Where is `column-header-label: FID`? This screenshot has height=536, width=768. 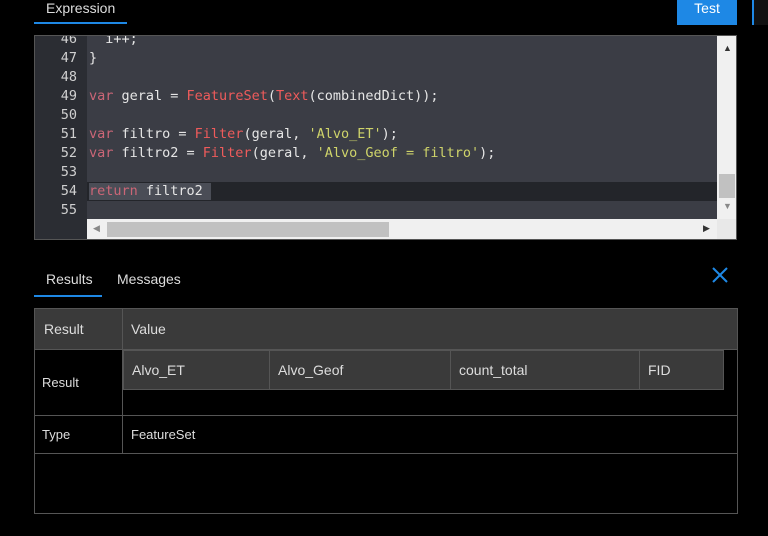
column-header-label: FID is located at coordinates (659, 370).